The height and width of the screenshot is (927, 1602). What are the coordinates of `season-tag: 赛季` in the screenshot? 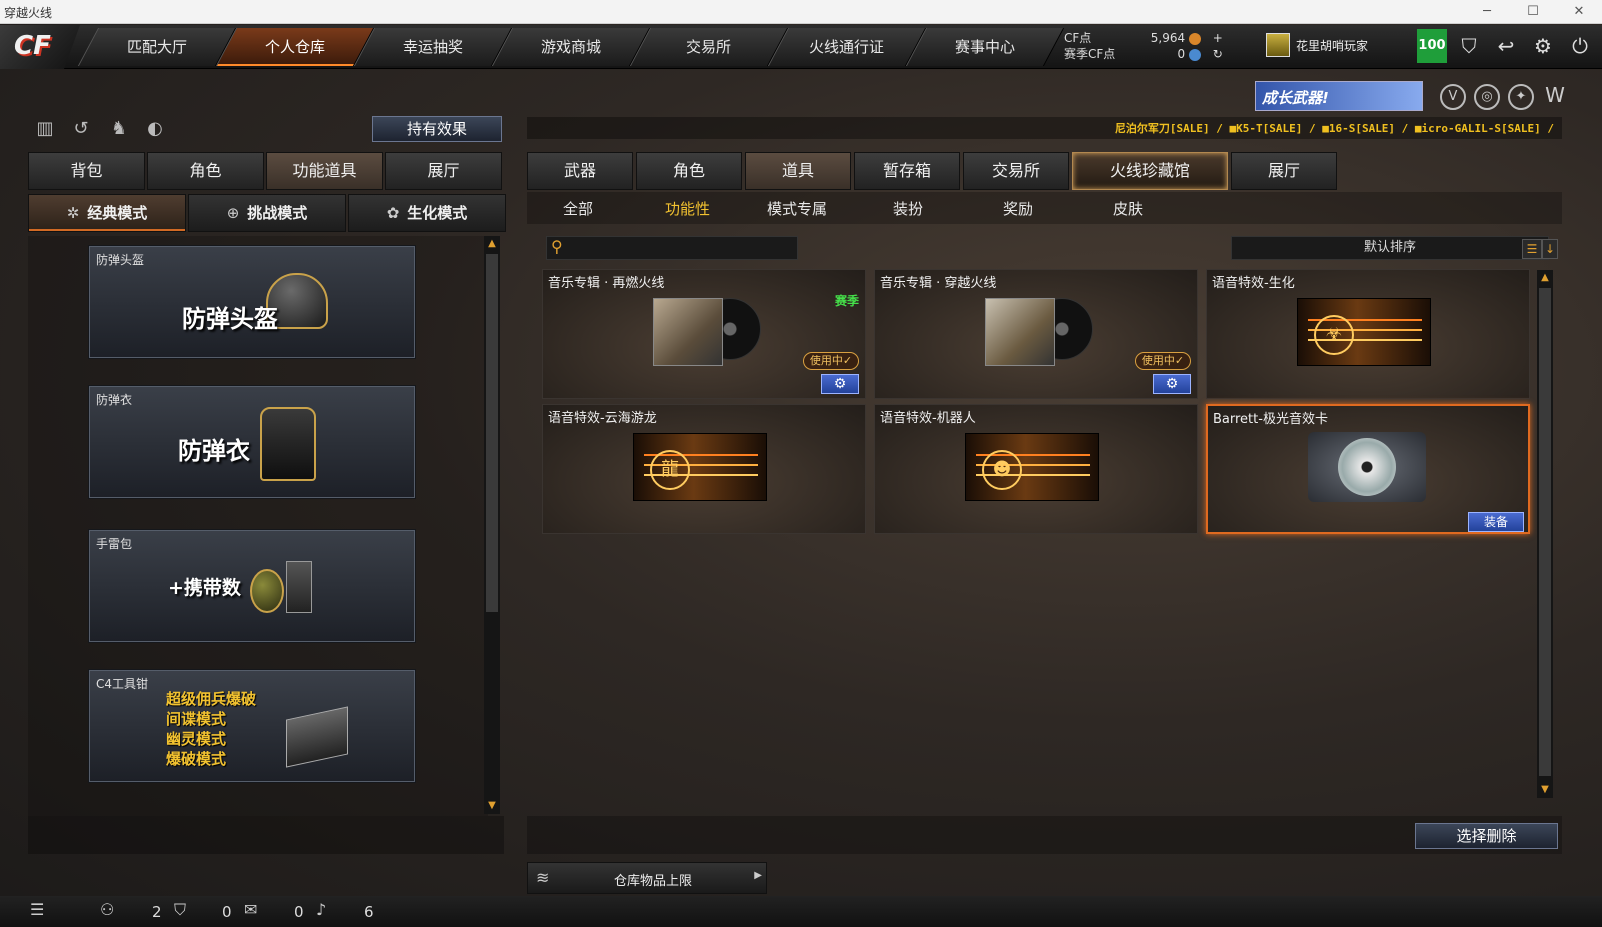 It's located at (846, 301).